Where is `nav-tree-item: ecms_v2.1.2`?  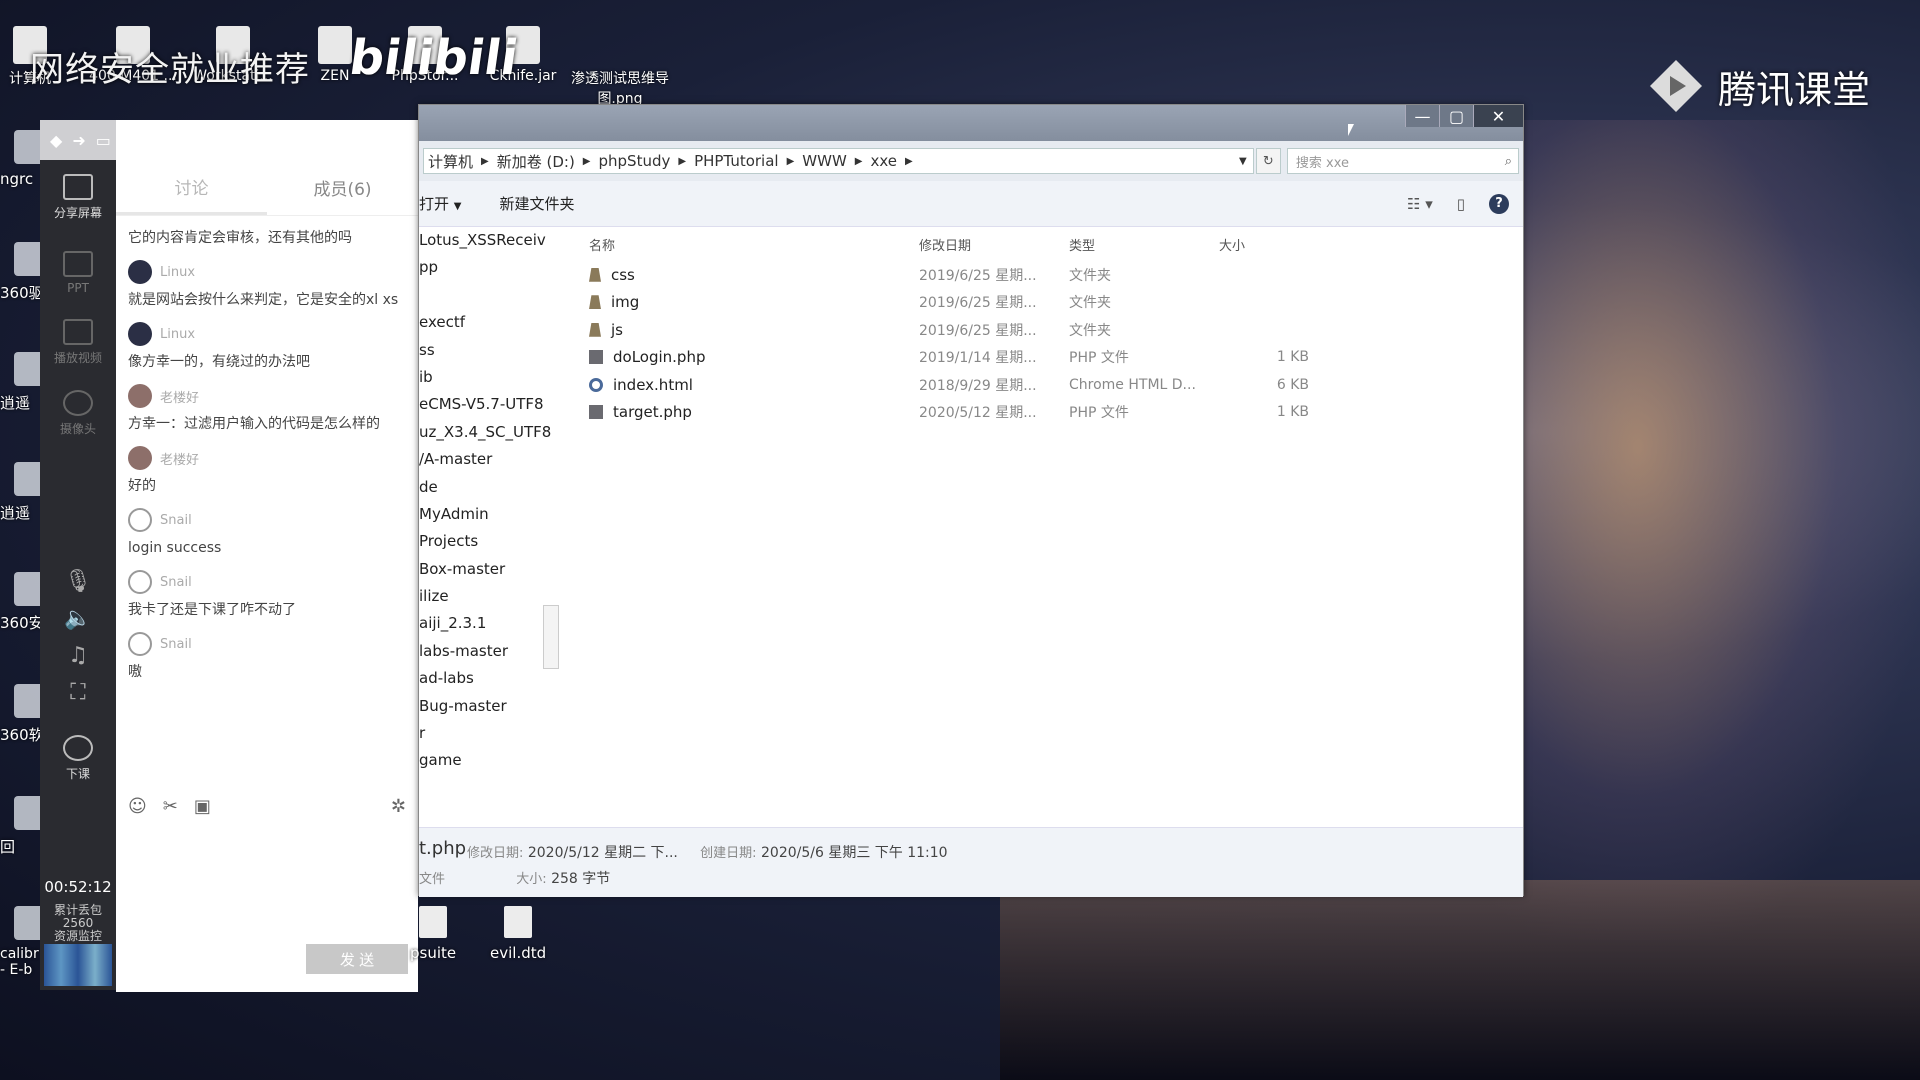 nav-tree-item: ecms_v2.1.2 is located at coordinates (489, 804).